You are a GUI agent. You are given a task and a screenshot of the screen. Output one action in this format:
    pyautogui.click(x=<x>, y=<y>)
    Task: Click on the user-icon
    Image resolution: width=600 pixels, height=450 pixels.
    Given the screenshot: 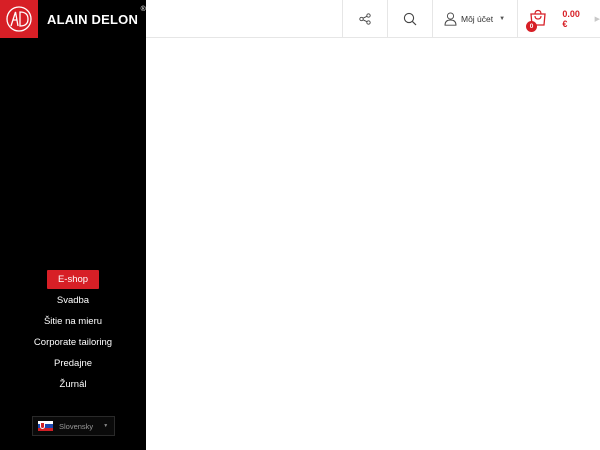 What is the action you would take?
    pyautogui.click(x=450, y=19)
    